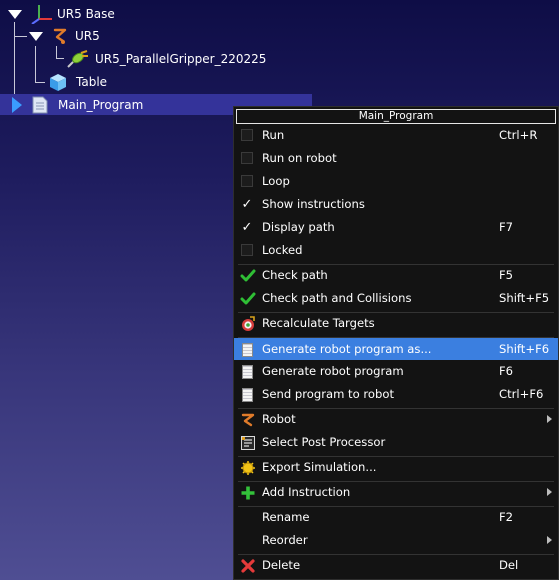 The width and height of the screenshot is (559, 580). What do you see at coordinates (521, 394) in the screenshot?
I see `menu-item-shortcut: Ctrl+F6` at bounding box center [521, 394].